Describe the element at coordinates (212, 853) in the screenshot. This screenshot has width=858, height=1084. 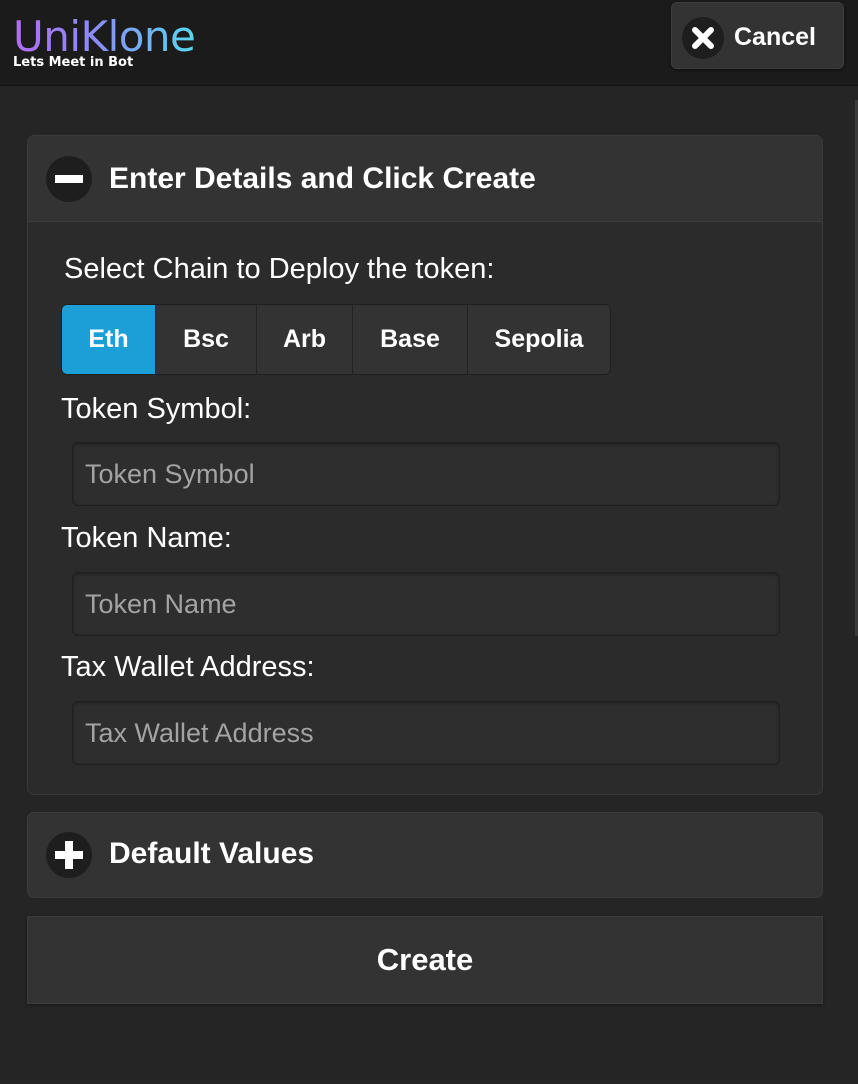
I see `defaults-panel-title: Default Values` at that location.